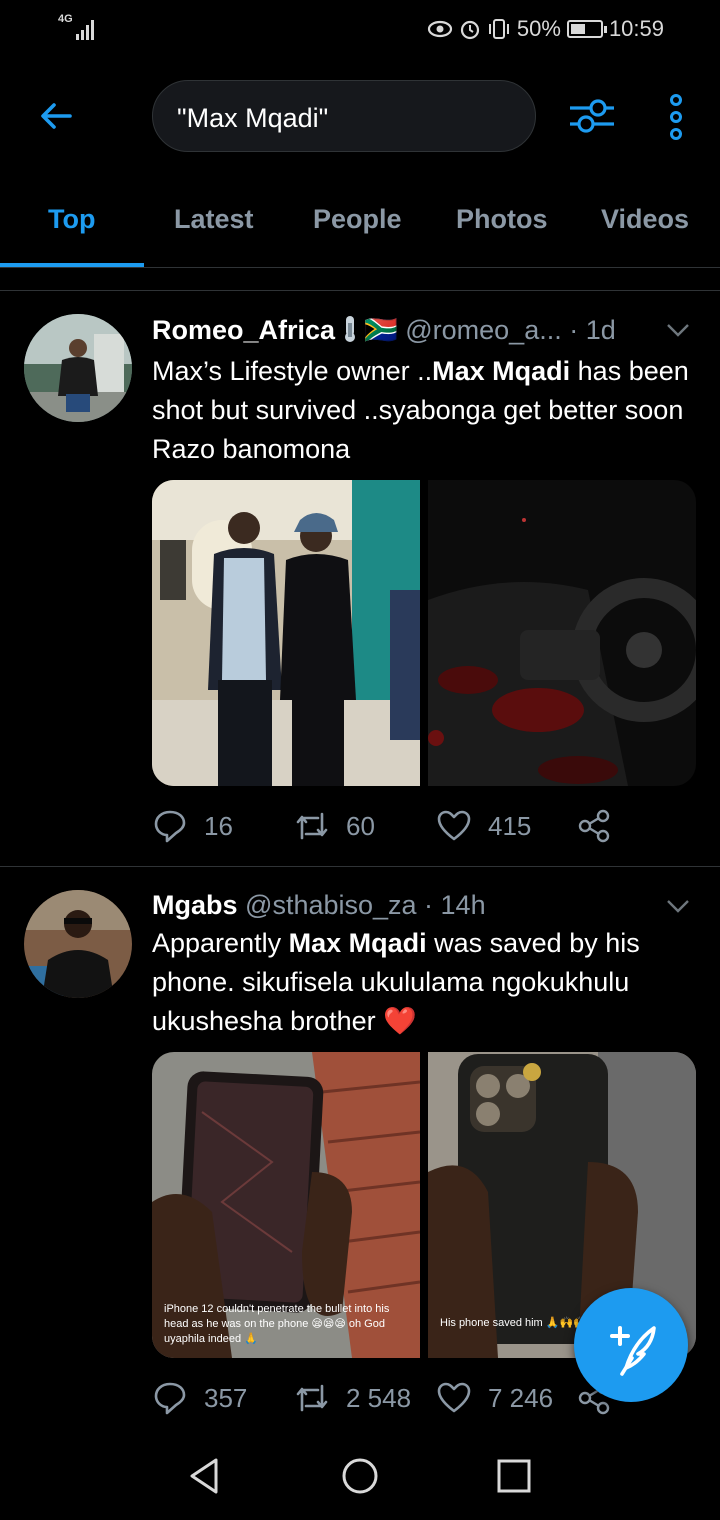 This screenshot has width=720, height=1520. I want to click on more-options-icon, so click(676, 117).